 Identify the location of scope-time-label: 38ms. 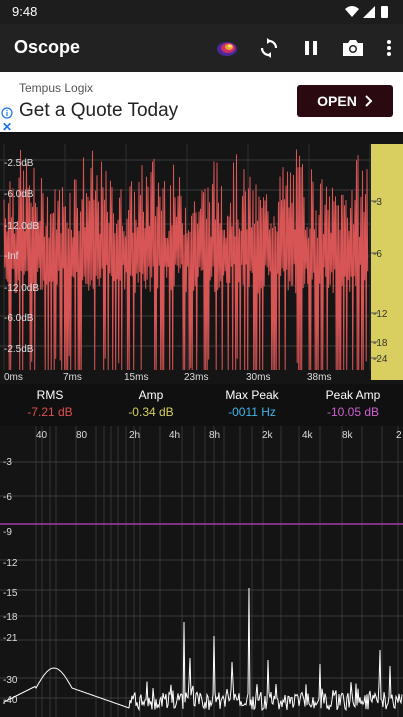
(319, 377).